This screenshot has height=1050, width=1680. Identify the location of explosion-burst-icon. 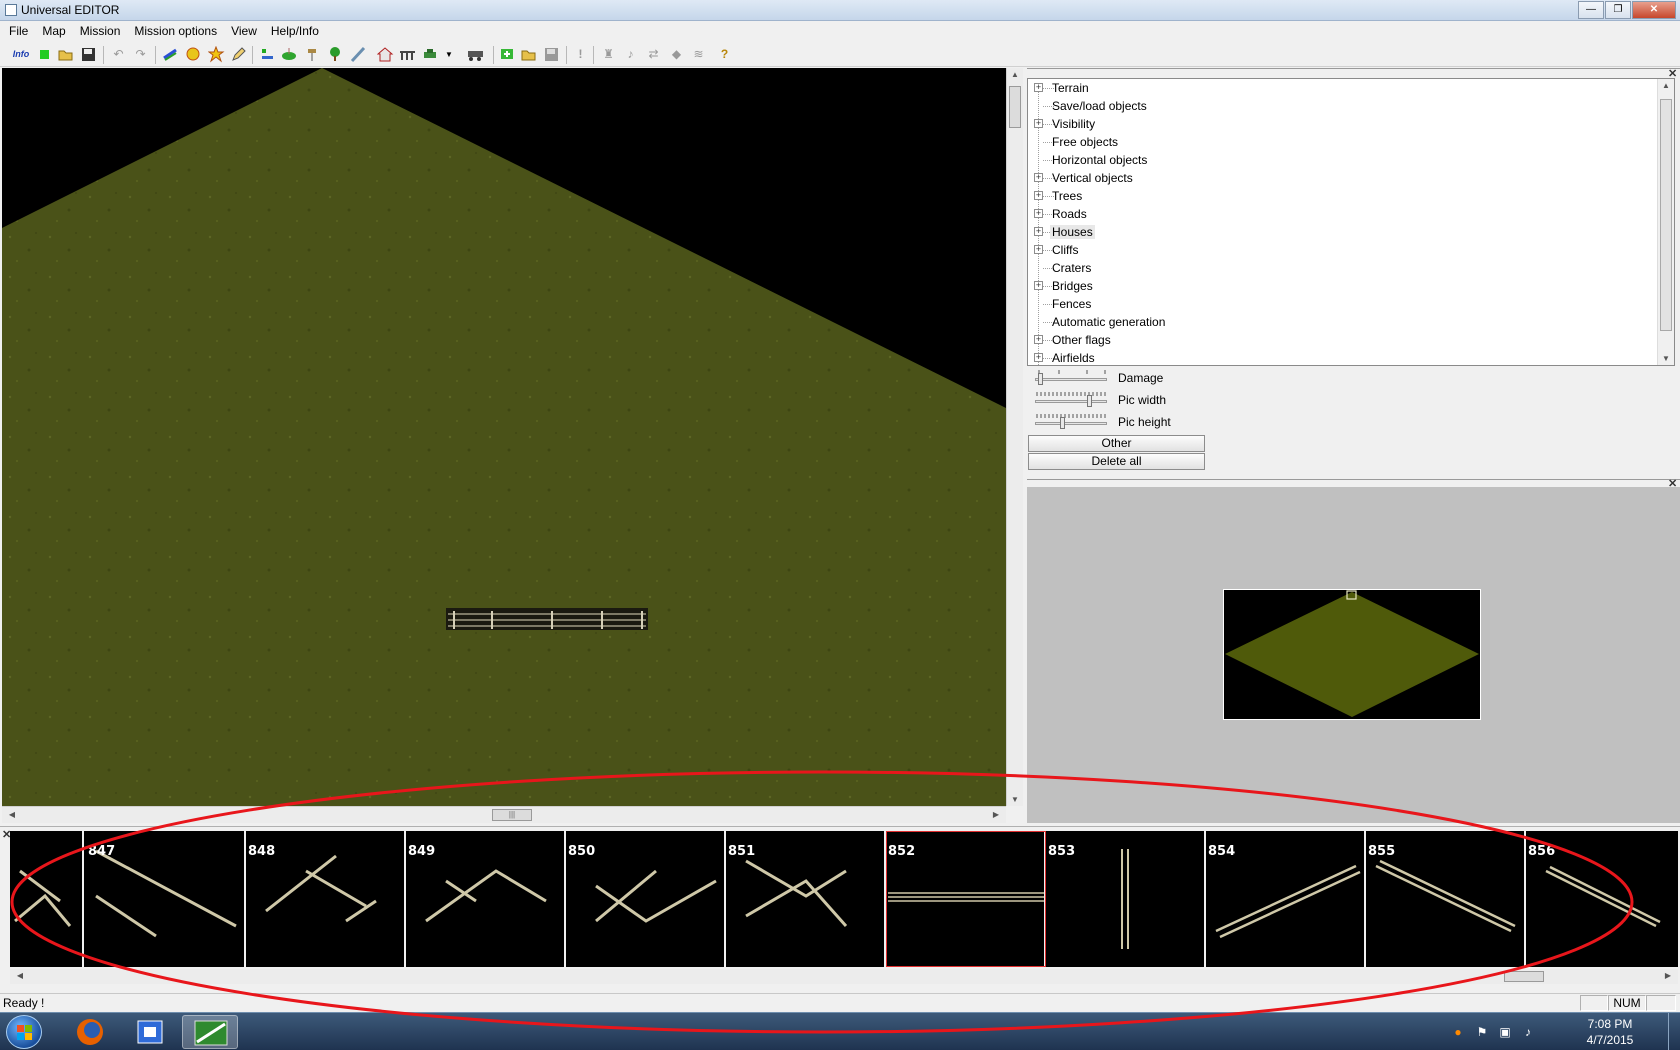
(216, 54).